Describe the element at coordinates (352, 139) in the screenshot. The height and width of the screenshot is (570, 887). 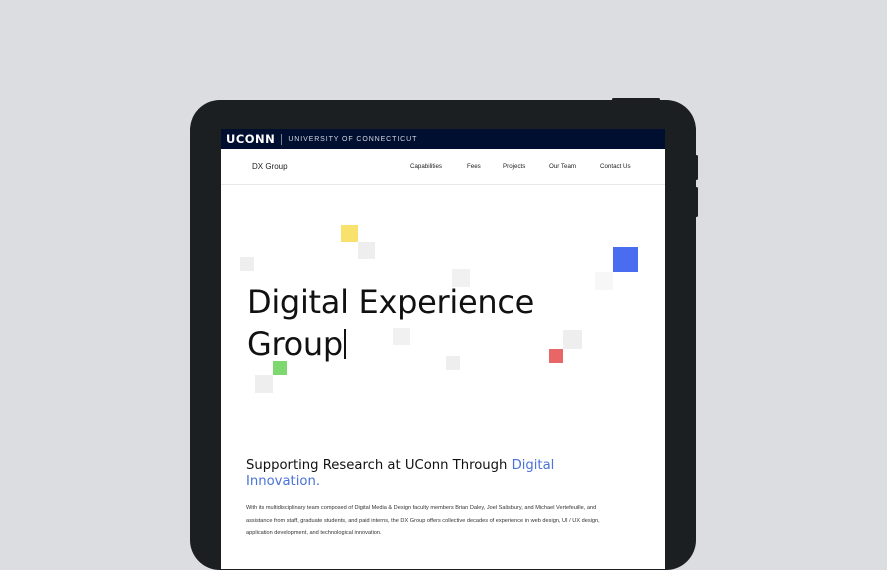
I see `university-name: UNIVERSITY OF CONNECTICUT` at that location.